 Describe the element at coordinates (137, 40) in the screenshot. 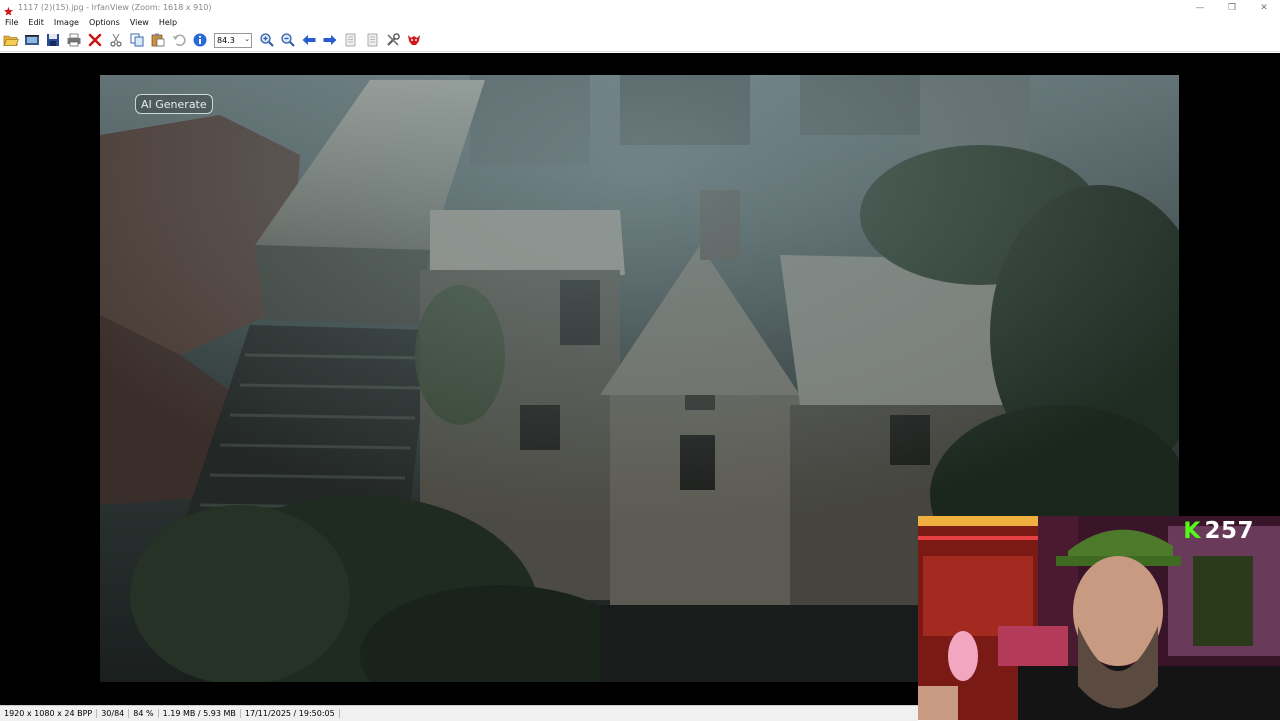

I see `copy-icon` at that location.